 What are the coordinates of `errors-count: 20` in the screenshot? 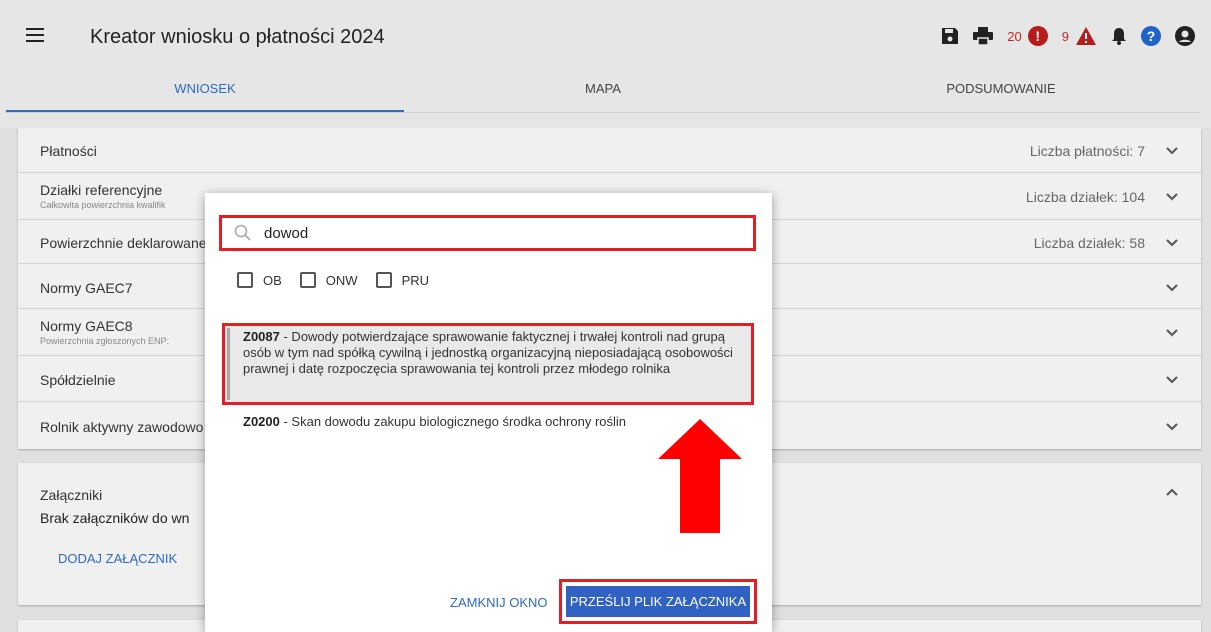 It's located at (1014, 36).